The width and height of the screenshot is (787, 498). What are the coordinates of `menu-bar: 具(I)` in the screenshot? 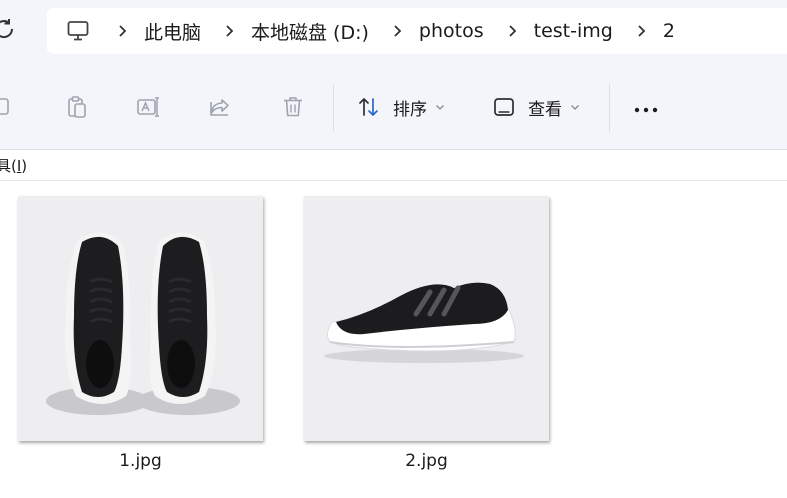 It's located at (393, 165).